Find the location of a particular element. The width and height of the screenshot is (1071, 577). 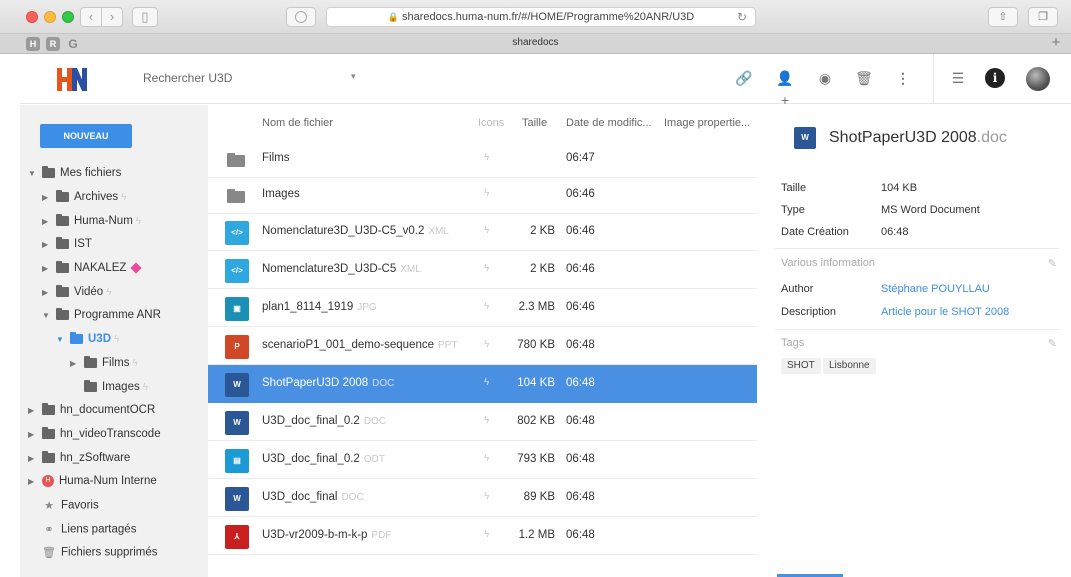

file-name: Nomenclature3D_U3D-C5_v0.2 XML is located at coordinates (355, 231).